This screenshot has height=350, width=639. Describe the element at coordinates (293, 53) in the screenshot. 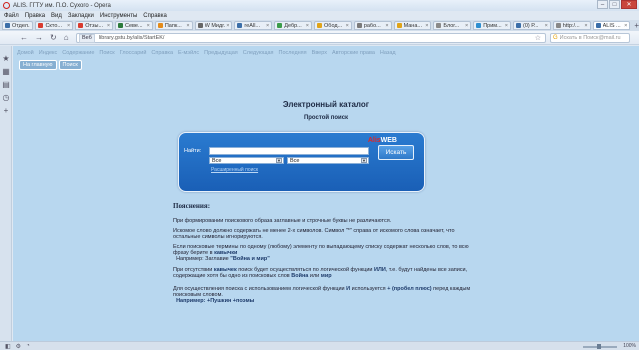

I see `page-nav-link: Последняя` at that location.